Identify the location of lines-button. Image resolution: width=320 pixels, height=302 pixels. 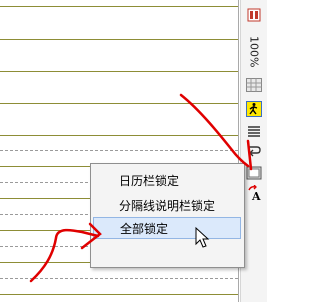
(254, 131).